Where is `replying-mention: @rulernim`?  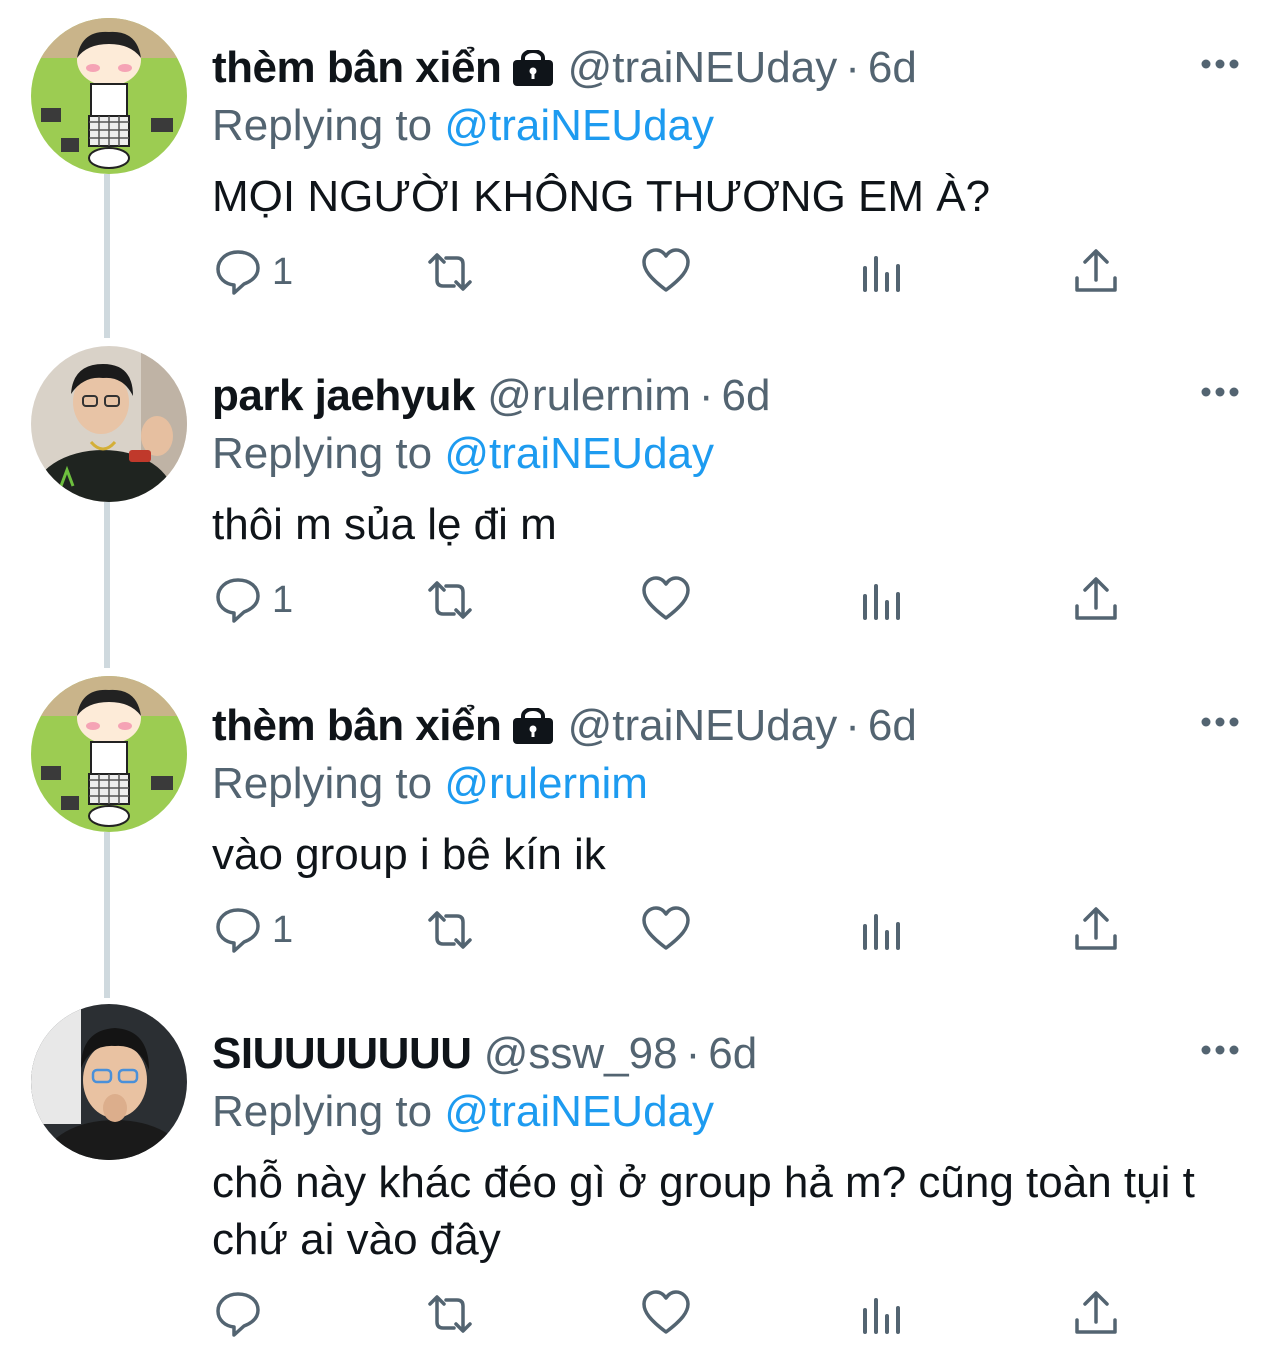 replying-mention: @rulernim is located at coordinates (546, 783).